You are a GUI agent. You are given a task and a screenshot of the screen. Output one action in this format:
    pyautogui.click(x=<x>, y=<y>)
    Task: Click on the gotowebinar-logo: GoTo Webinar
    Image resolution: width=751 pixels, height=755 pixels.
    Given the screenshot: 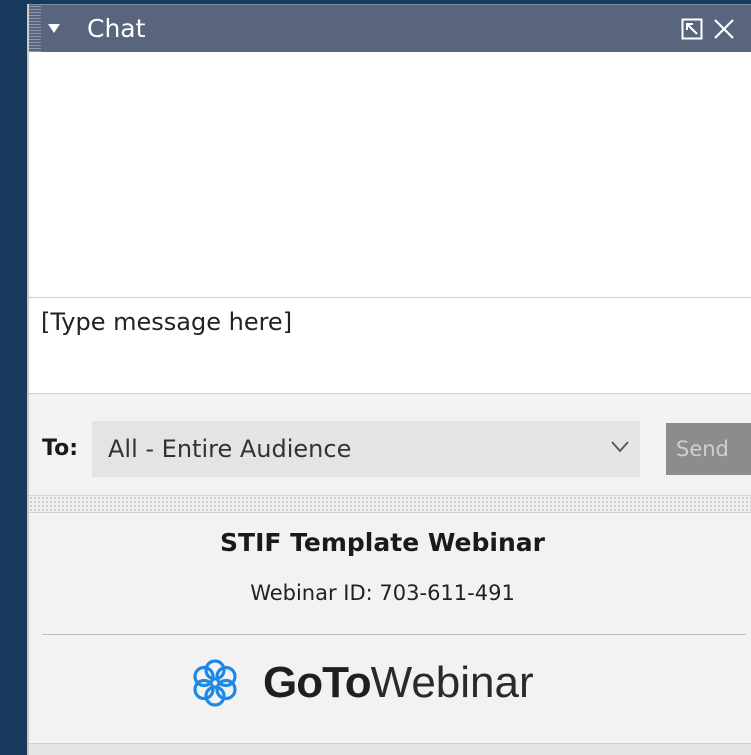 What is the action you would take?
    pyautogui.click(x=361, y=683)
    